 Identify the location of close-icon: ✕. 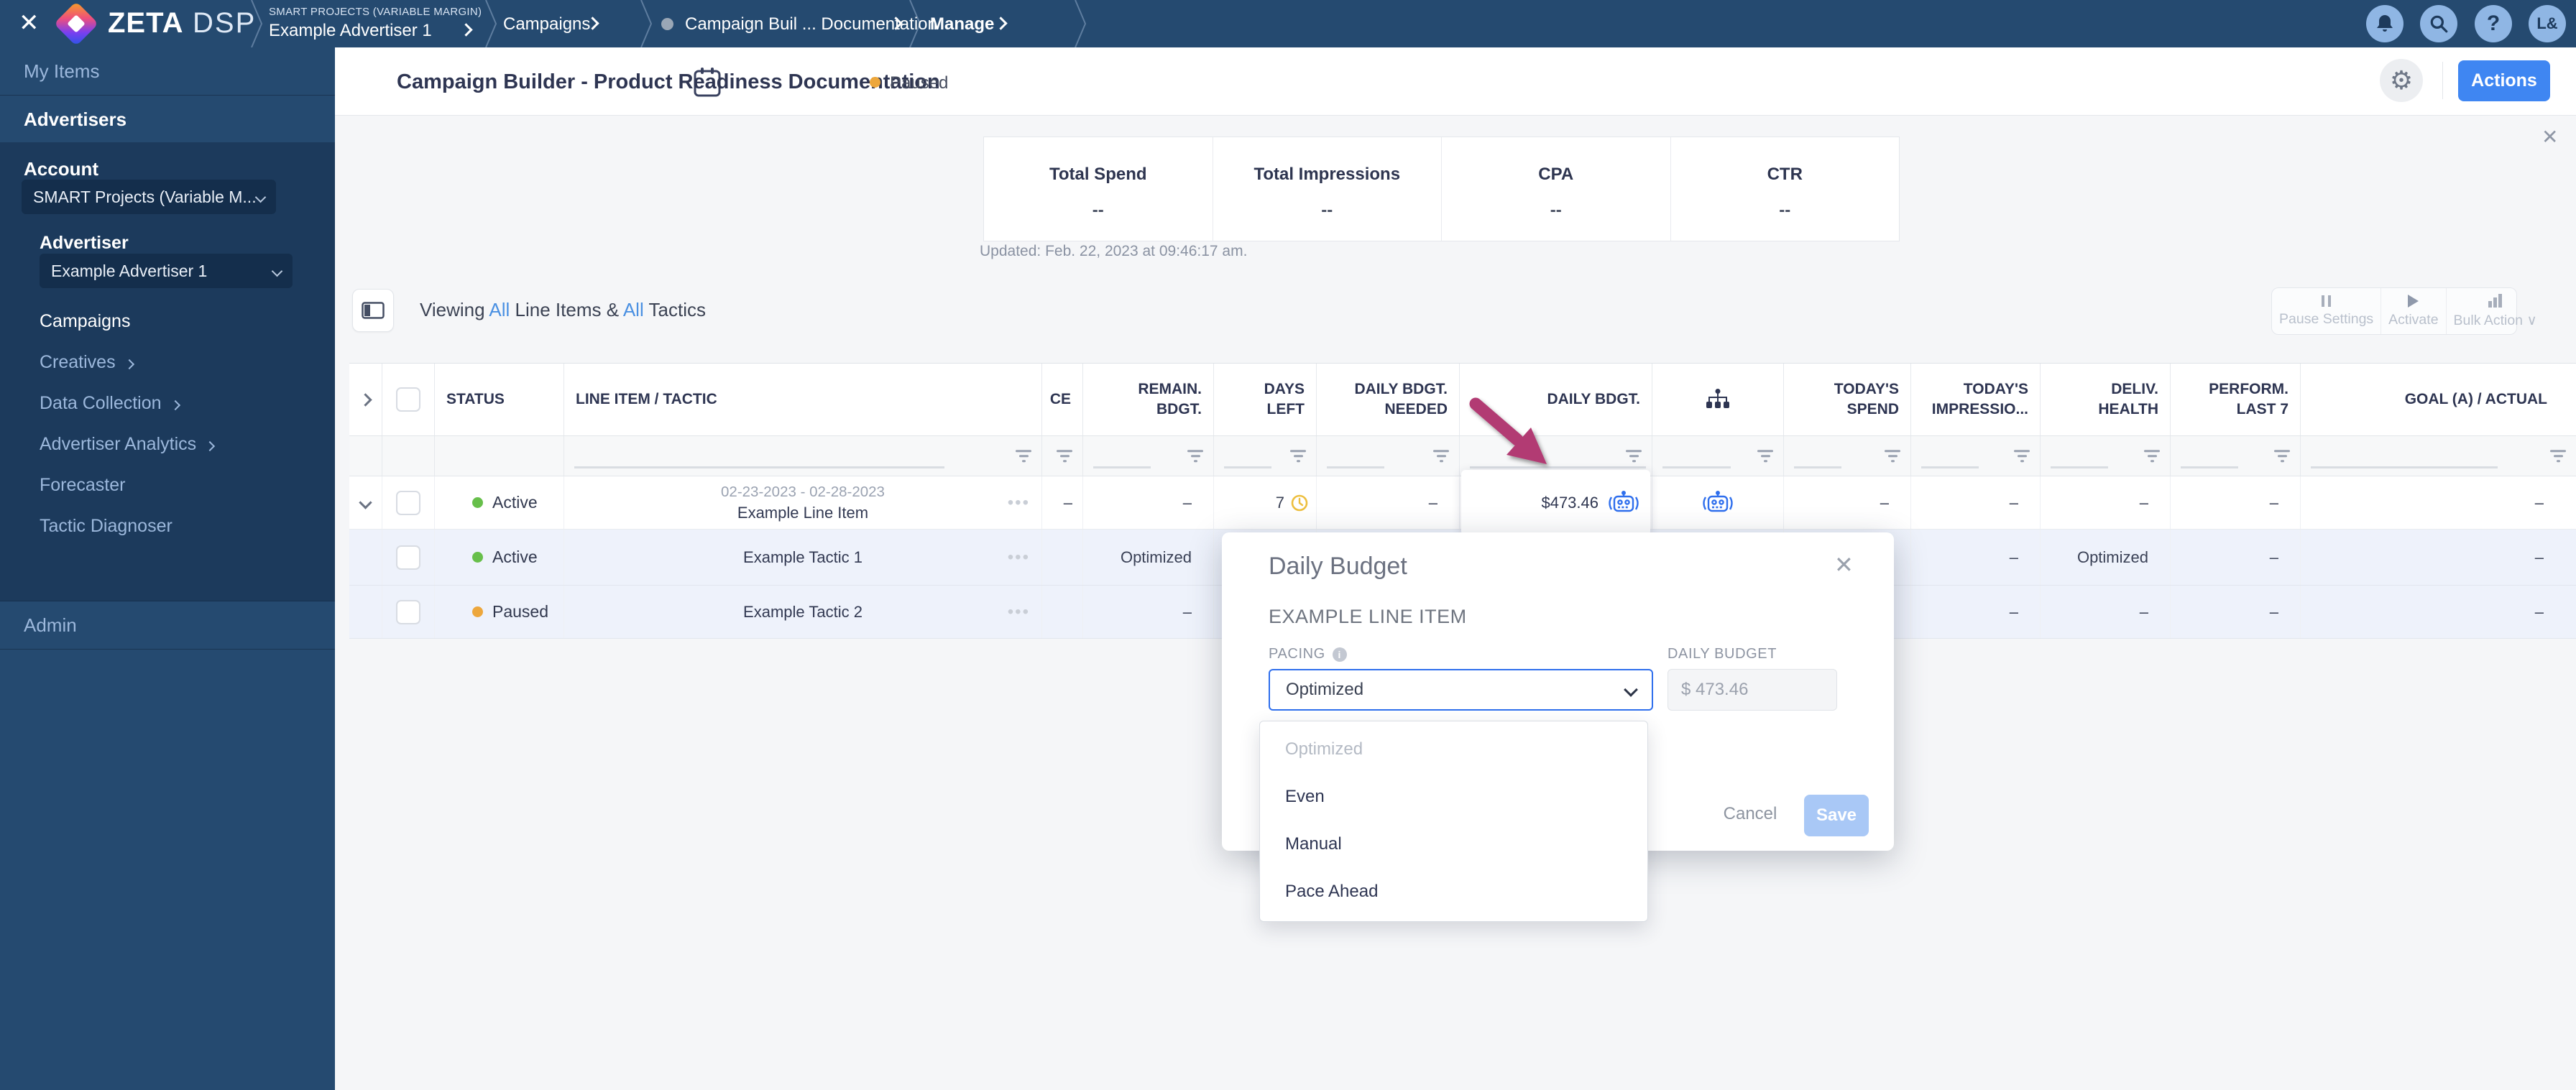
(29, 23).